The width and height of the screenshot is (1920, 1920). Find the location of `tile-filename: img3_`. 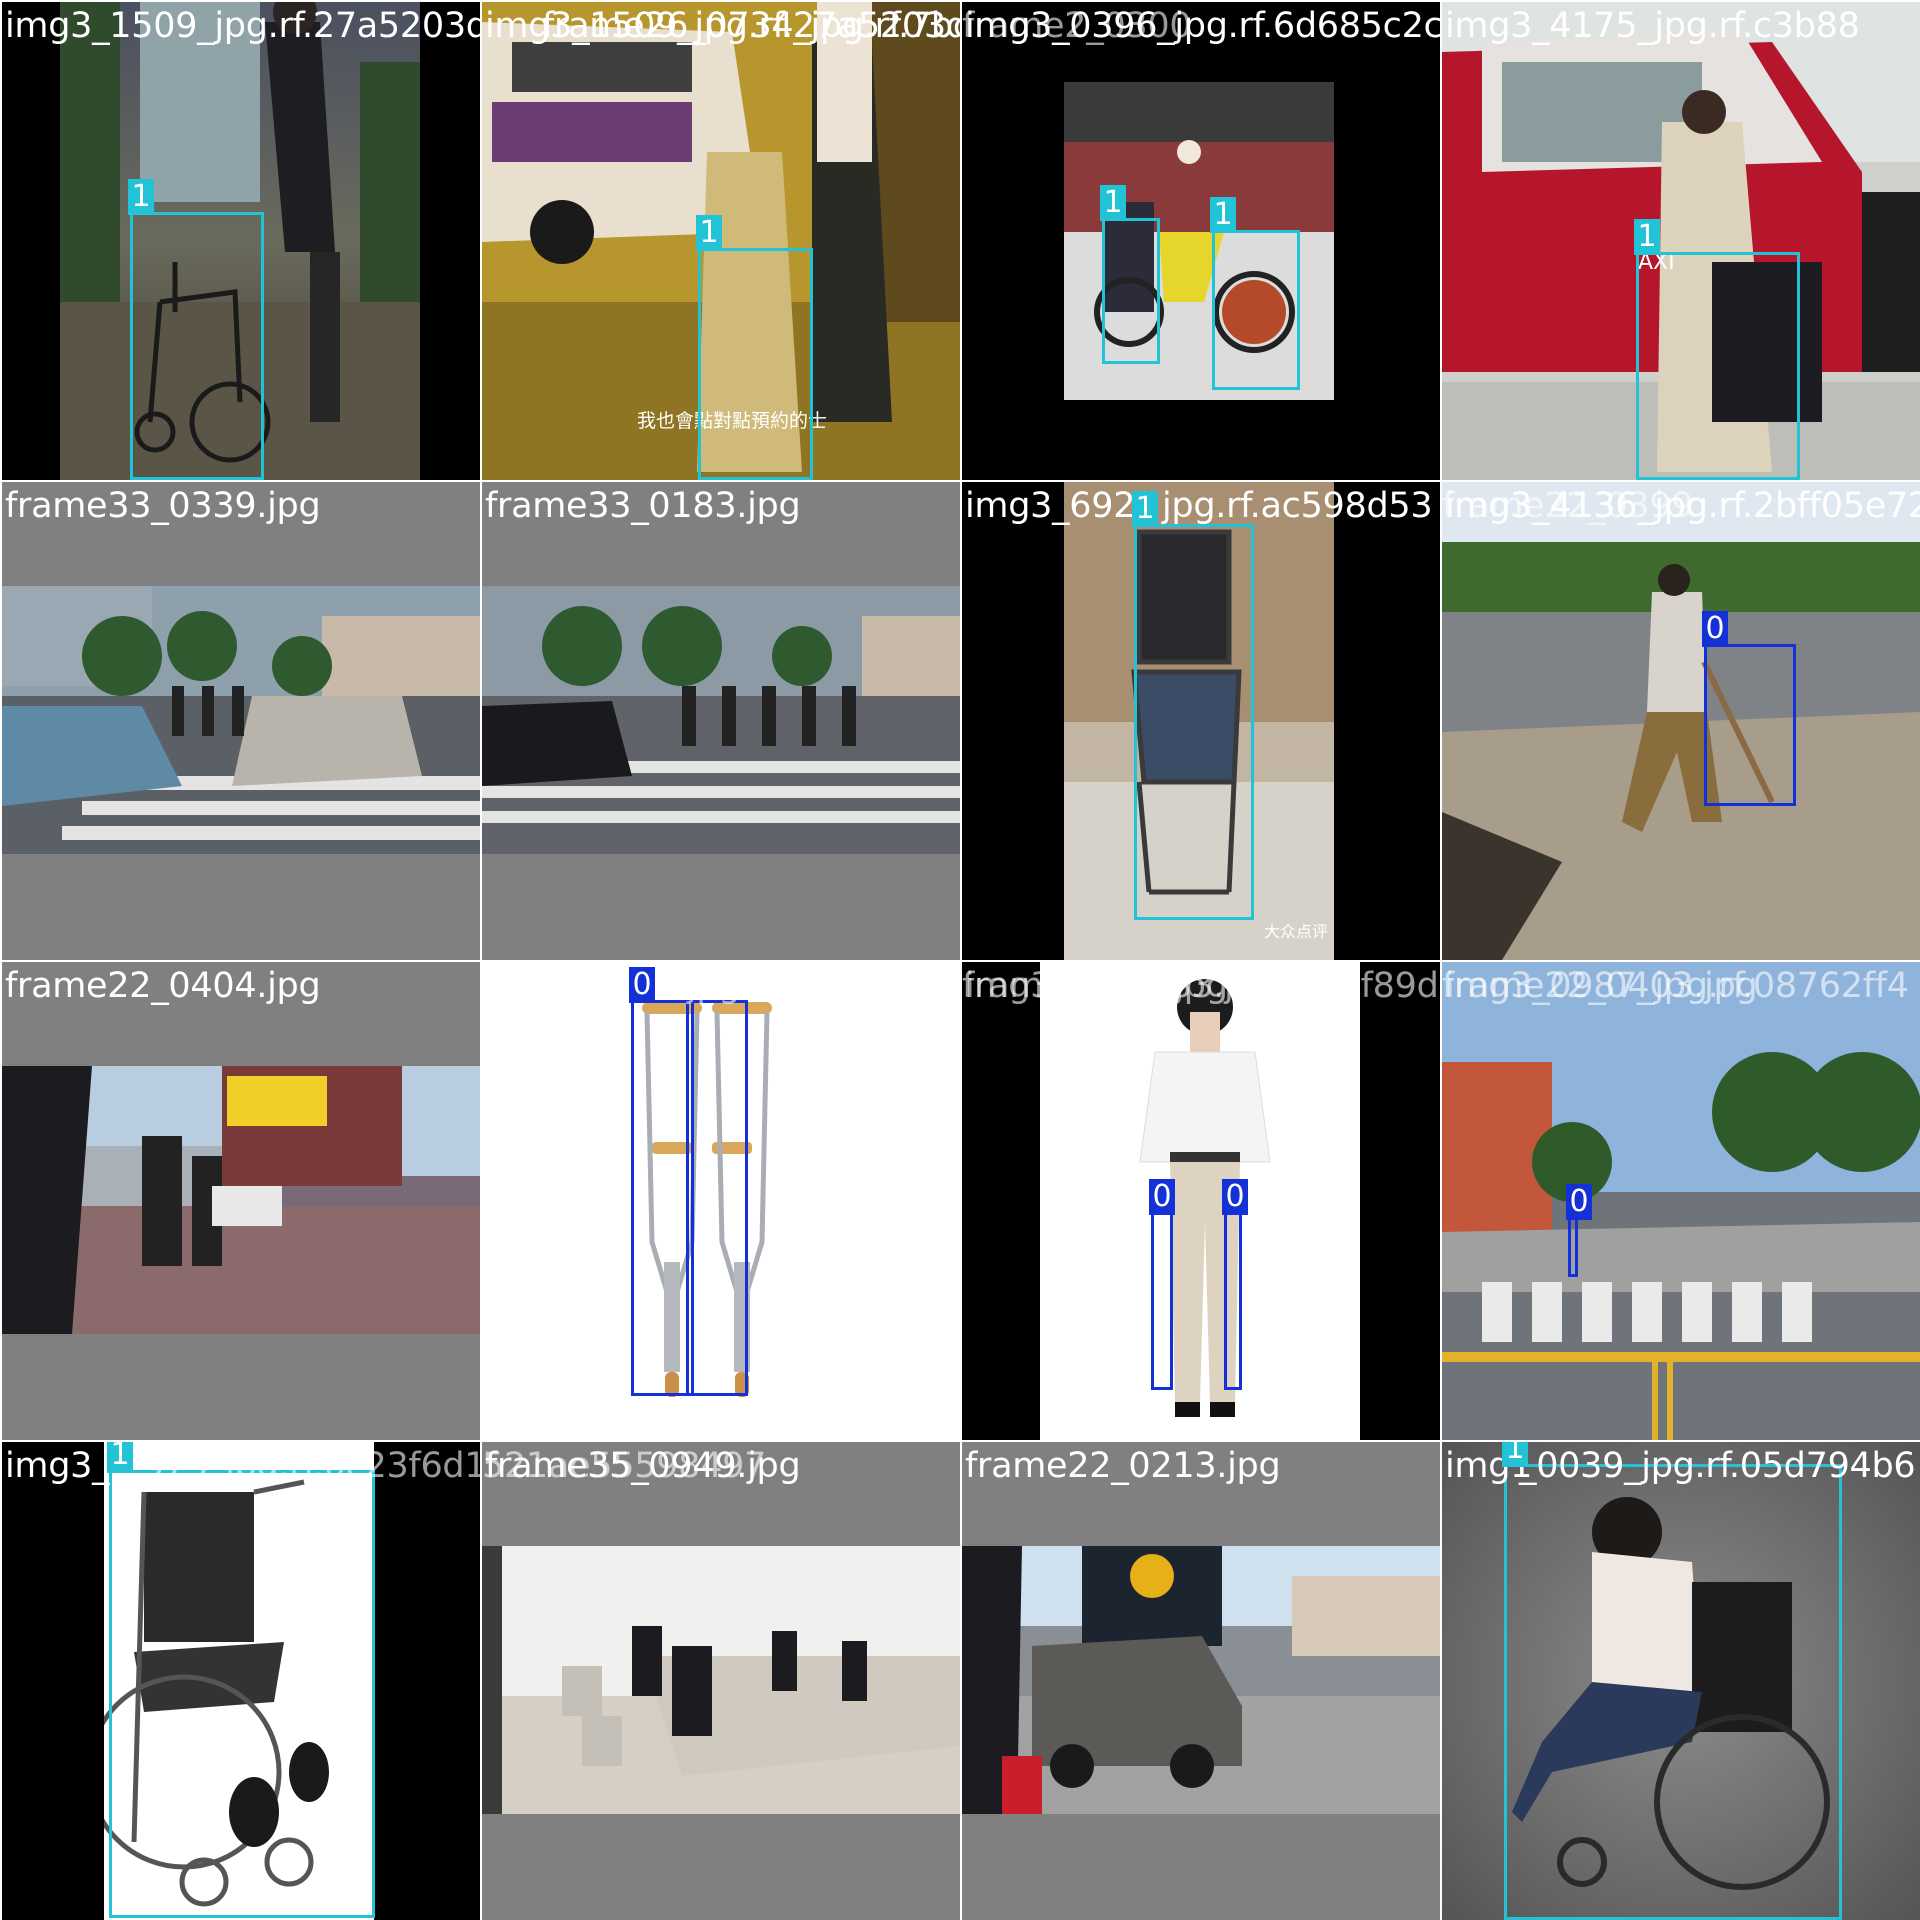

tile-filename: img3_ is located at coordinates (57, 1466).